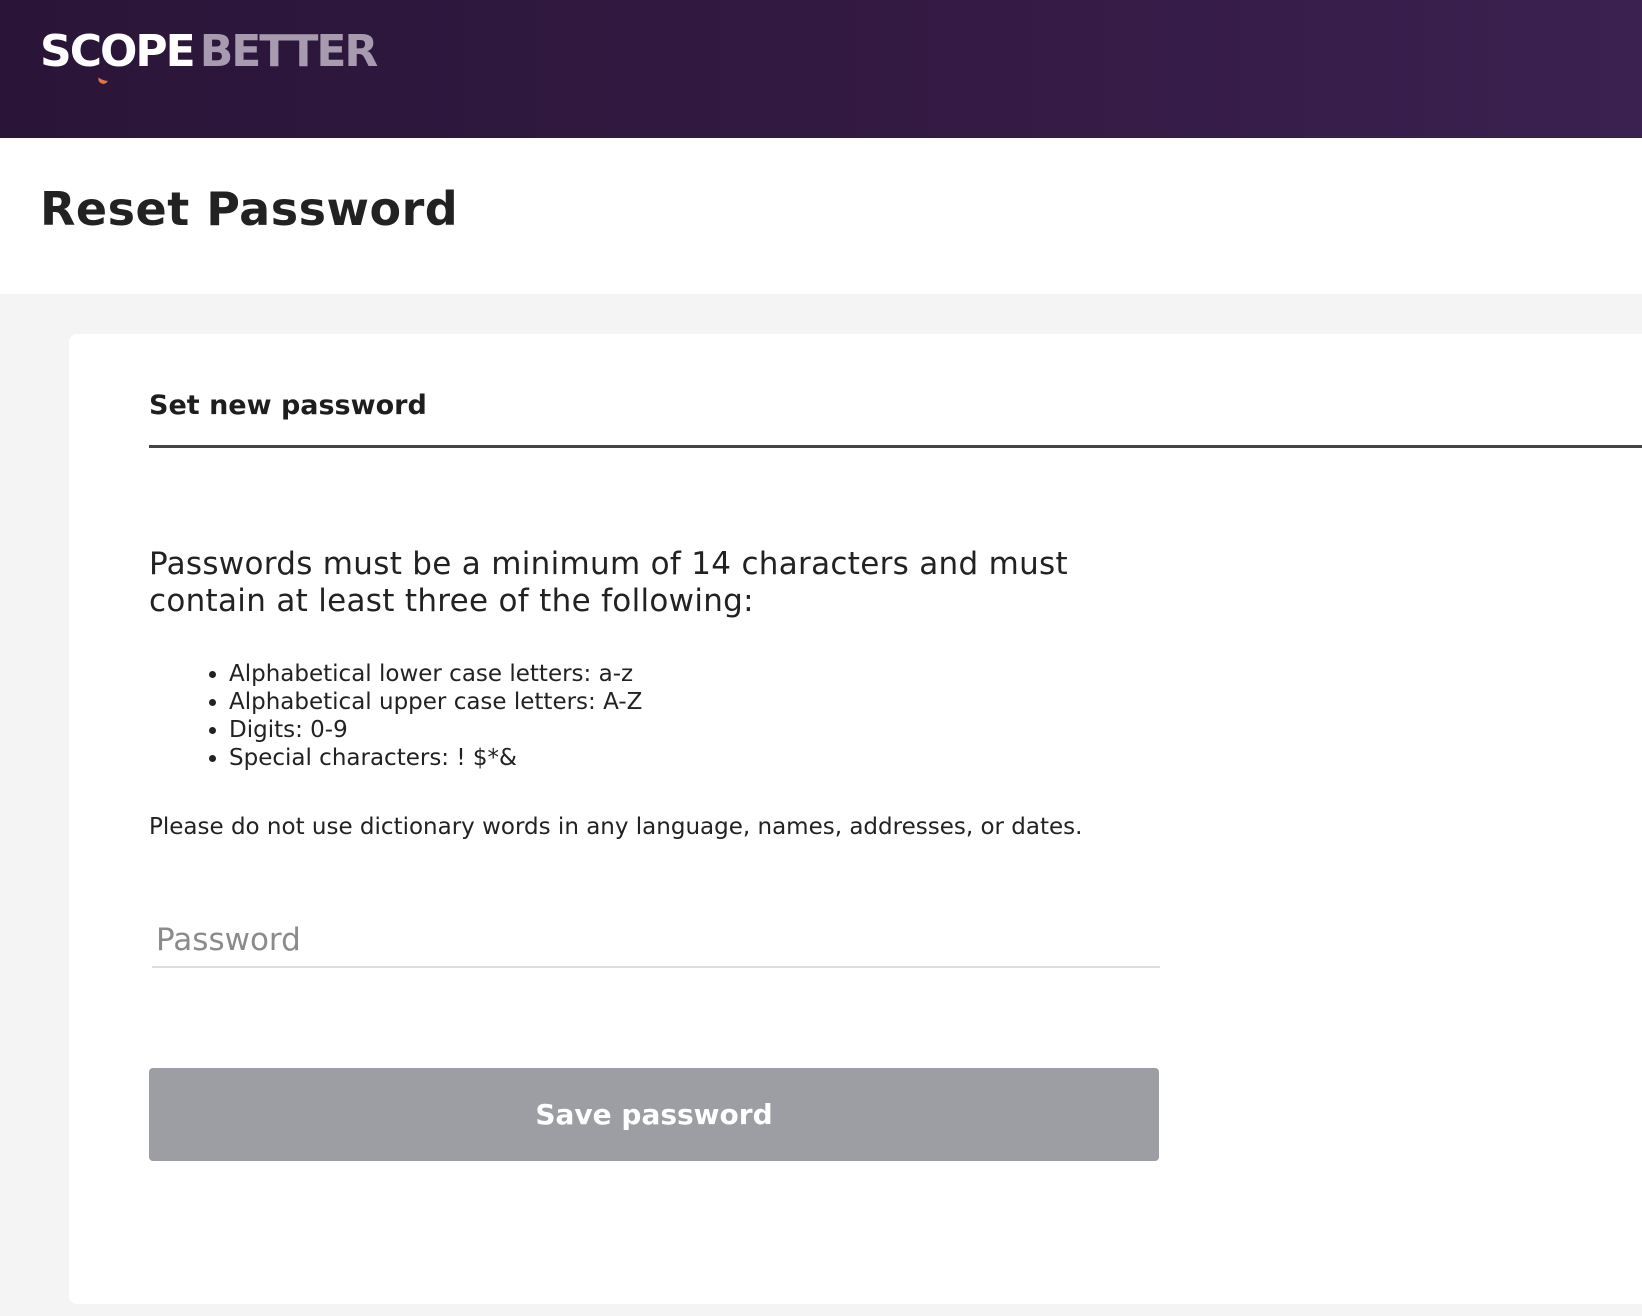 The width and height of the screenshot is (1642, 1316). I want to click on page-title: Reset Password, so click(249, 209).